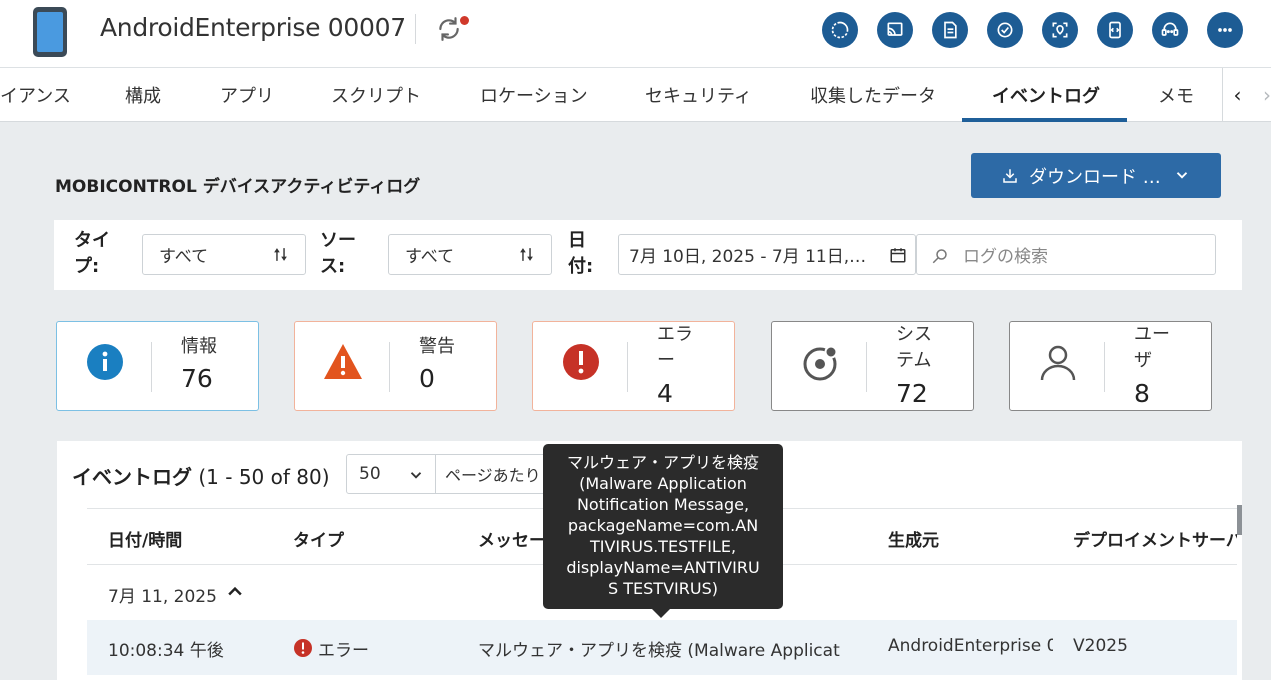 This screenshot has width=1271, height=680. What do you see at coordinates (1152, 334) in the screenshot?
I see `card-label-line1: ユー` at bounding box center [1152, 334].